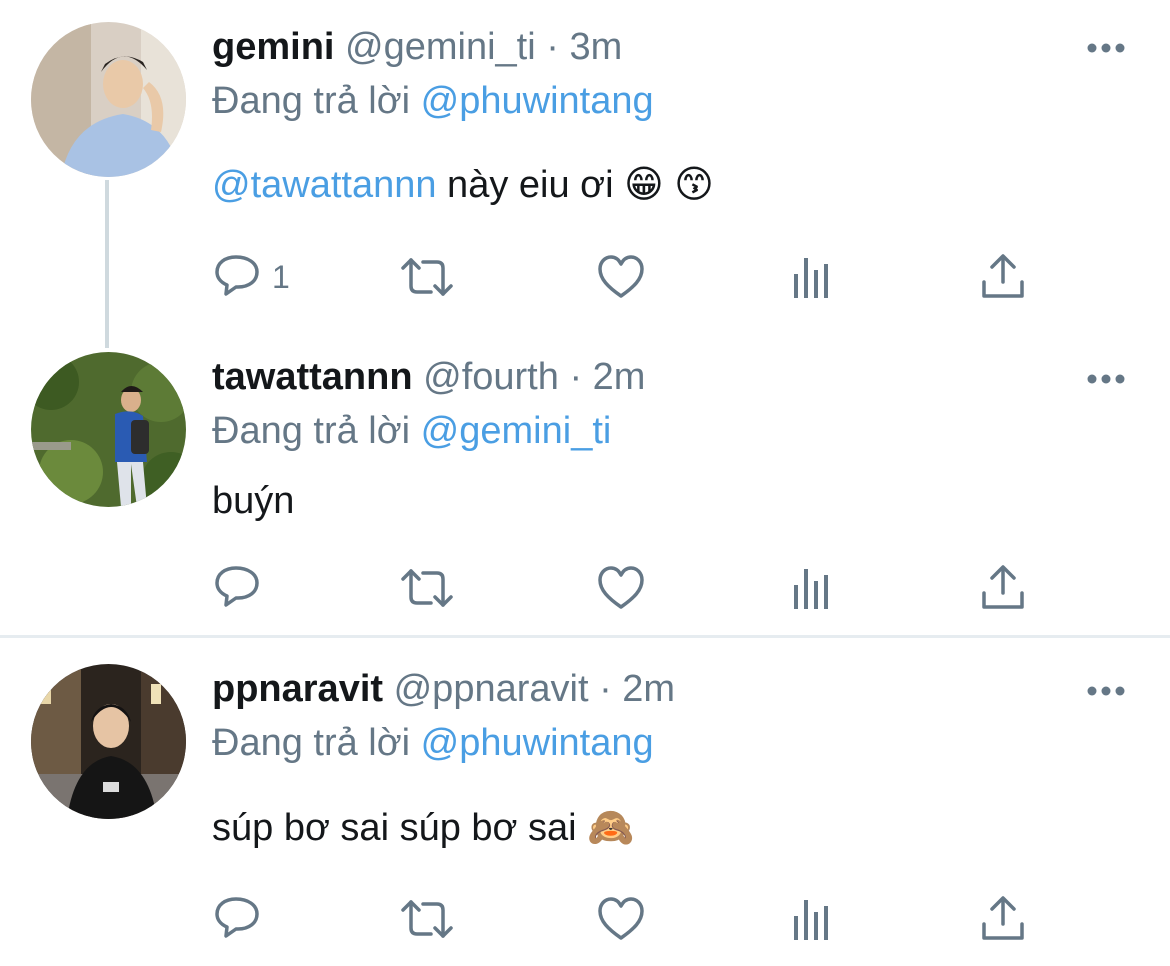 The image size is (1170, 966). I want to click on display-name: ppnaravit, so click(297, 689).